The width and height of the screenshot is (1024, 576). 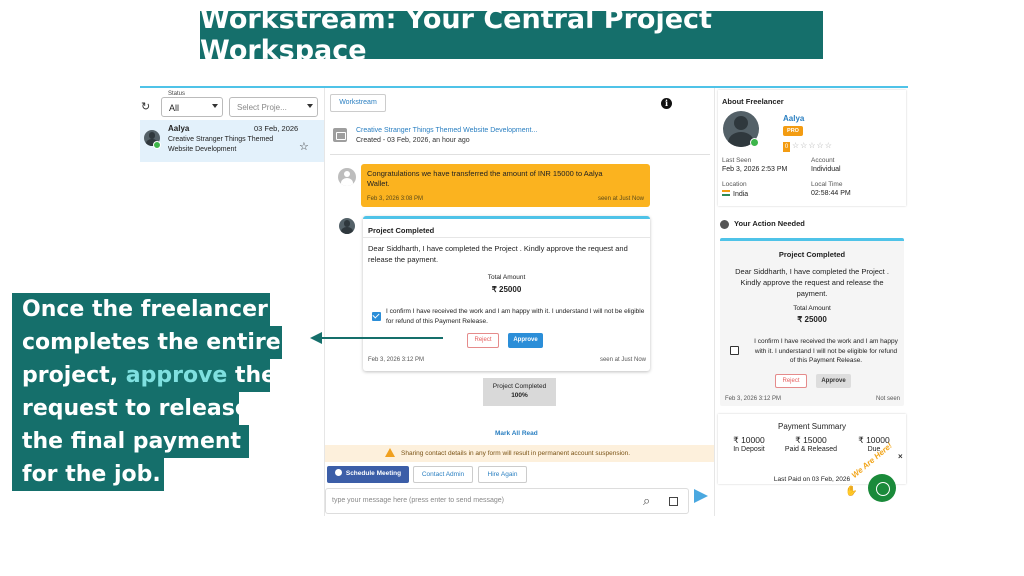 I want to click on deposit-amount: ₹ 10000, so click(x=749, y=440).